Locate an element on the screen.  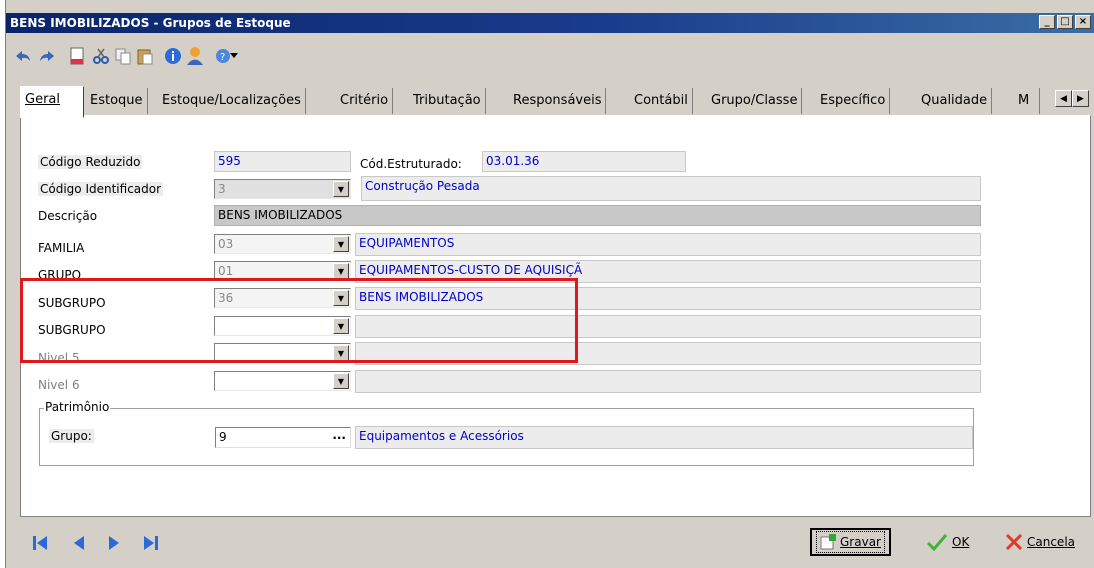
cancelar-button: Cancela is located at coordinates (1040, 542).